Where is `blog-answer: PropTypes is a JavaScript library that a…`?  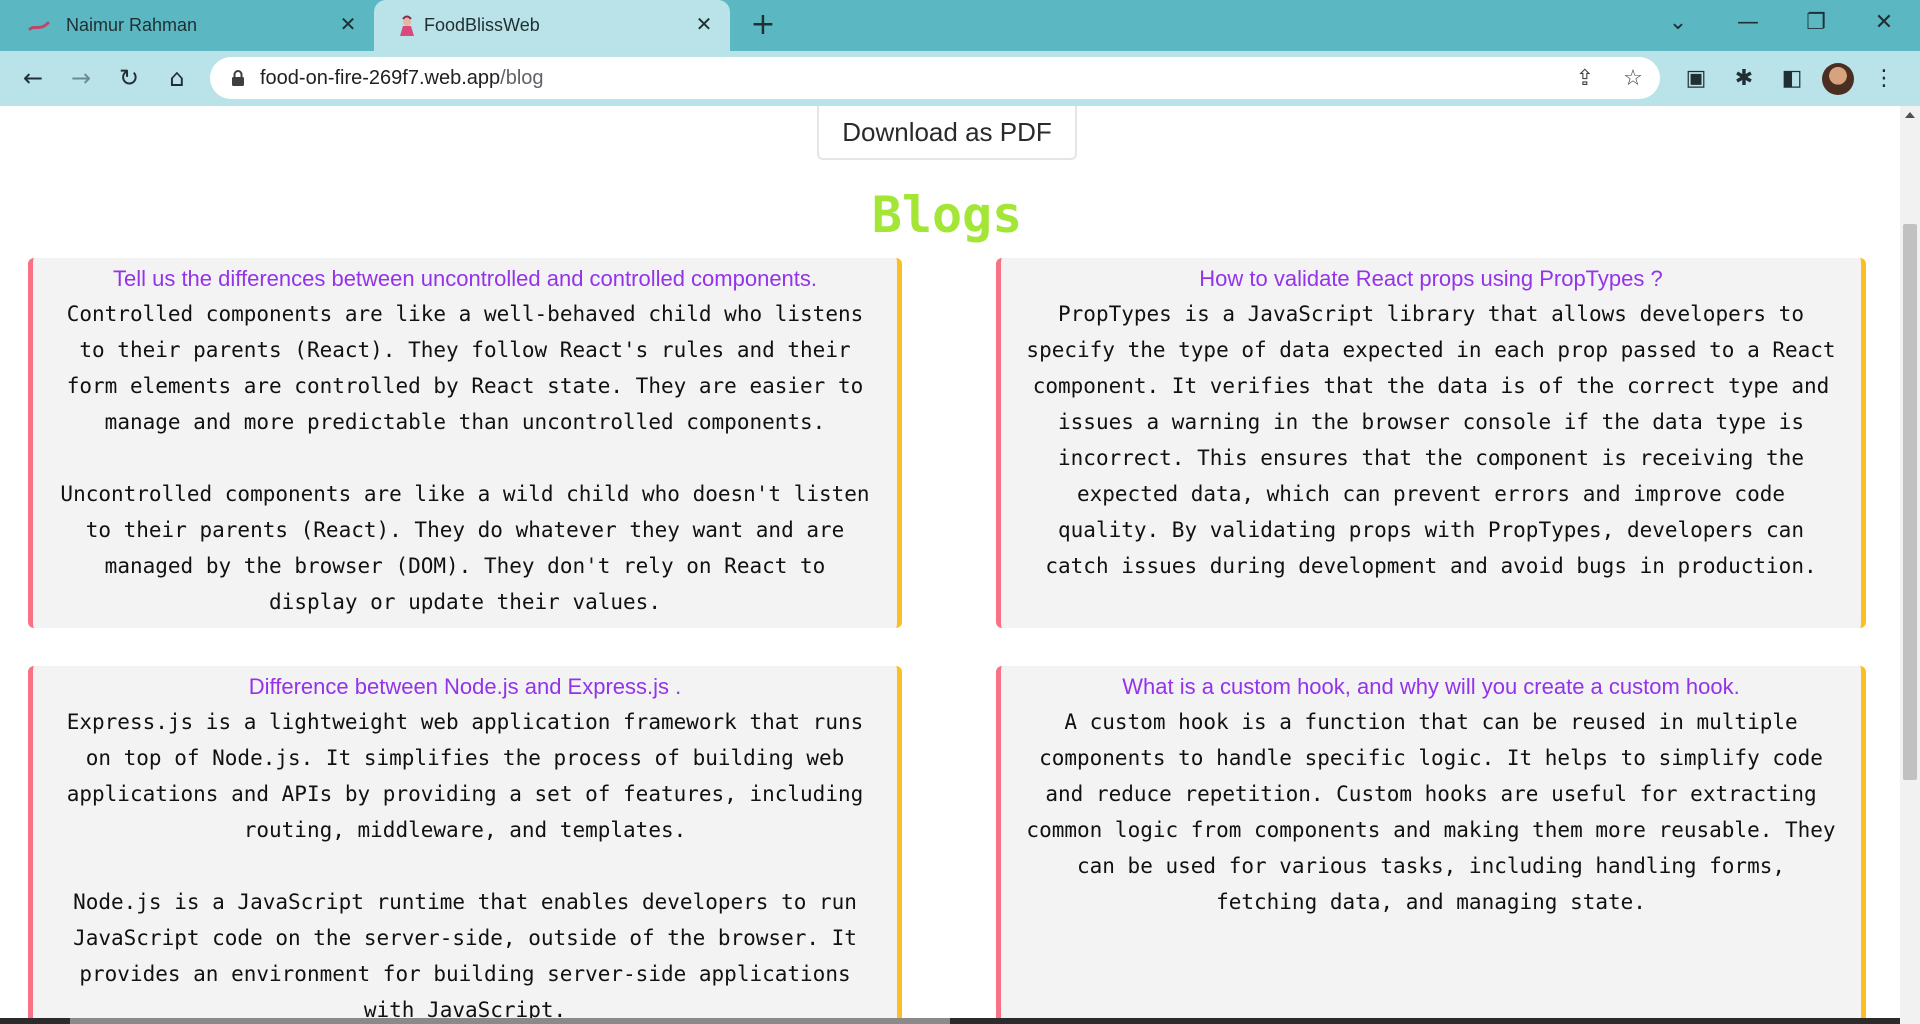 blog-answer: PropTypes is a JavaScript library that a… is located at coordinates (1431, 440).